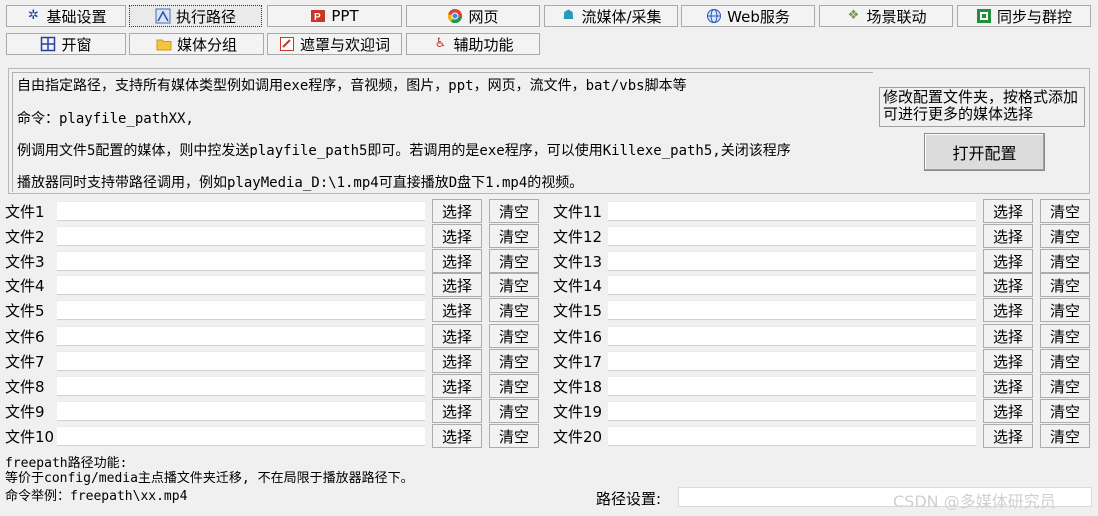 The image size is (1098, 516). Describe the element at coordinates (66, 44) in the screenshot. I see `tab-open-window: 开窗` at that location.